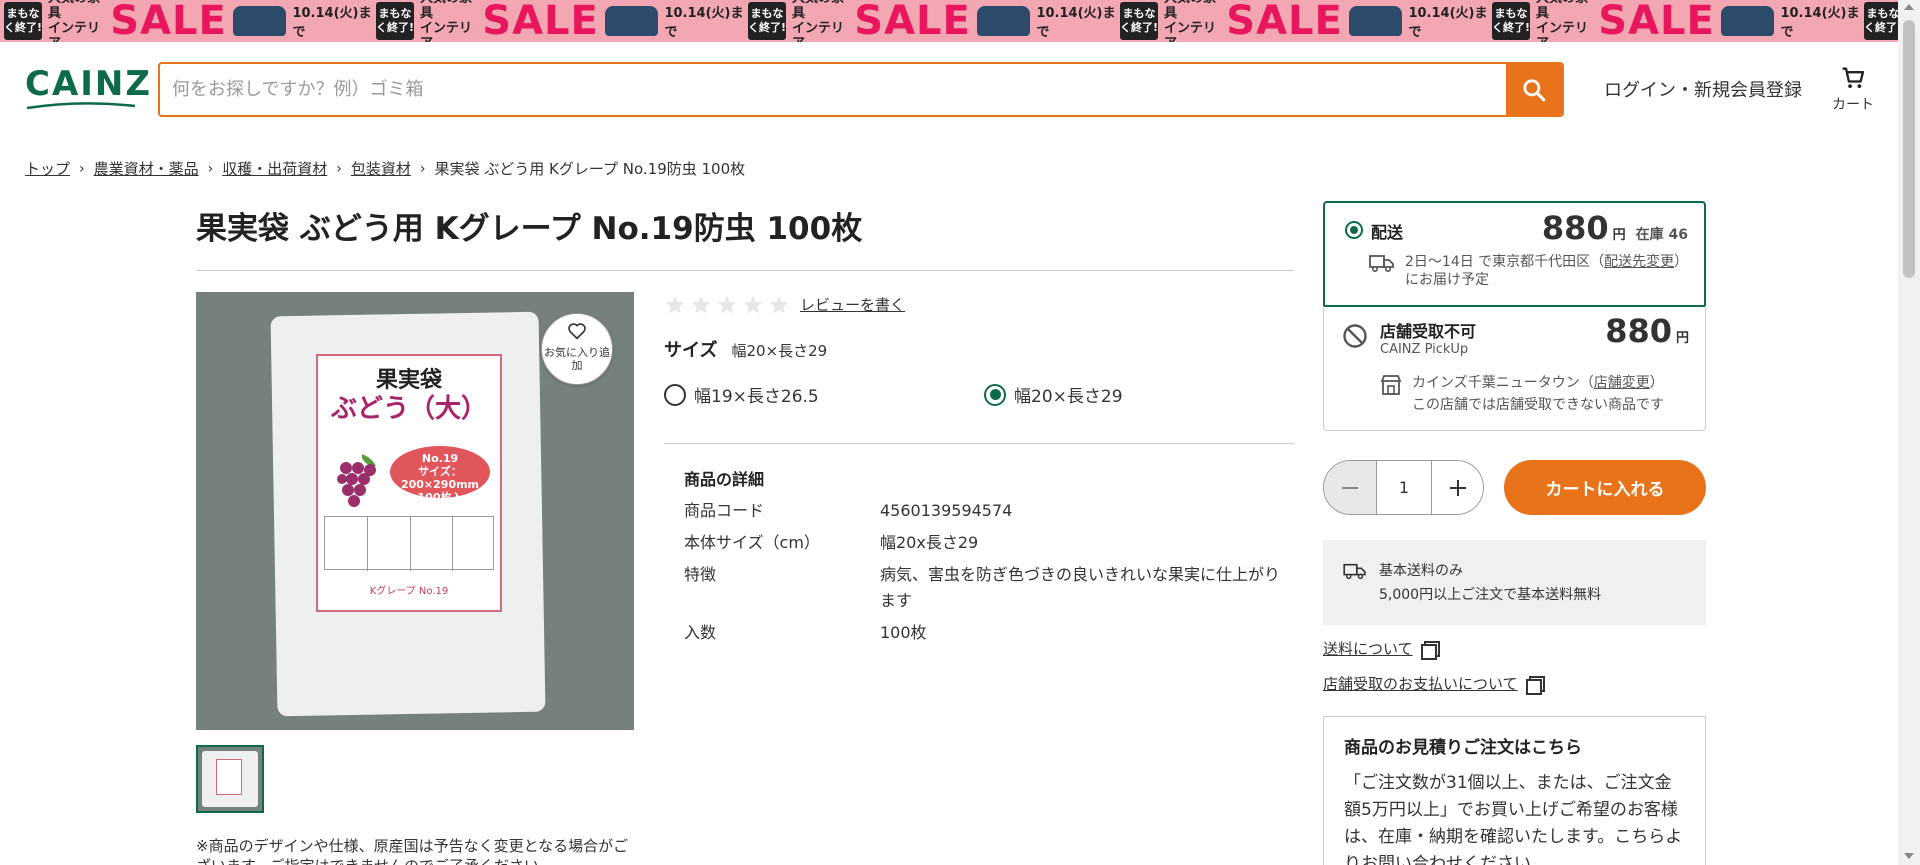 This screenshot has width=1920, height=865. I want to click on page-scrollbar, so click(1909, 432).